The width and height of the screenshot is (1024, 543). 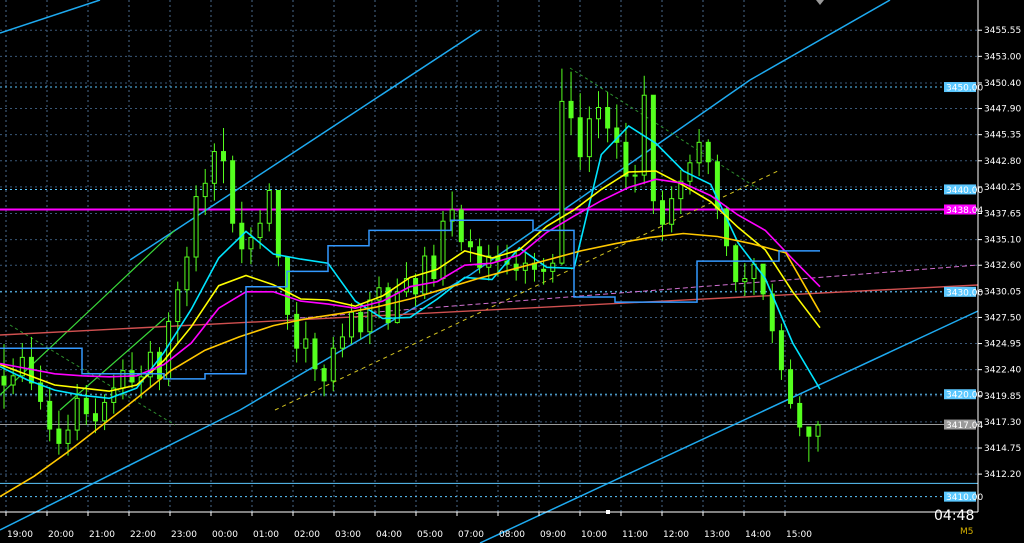 I want to click on x-tick-label: 15:00, so click(x=799, y=535).